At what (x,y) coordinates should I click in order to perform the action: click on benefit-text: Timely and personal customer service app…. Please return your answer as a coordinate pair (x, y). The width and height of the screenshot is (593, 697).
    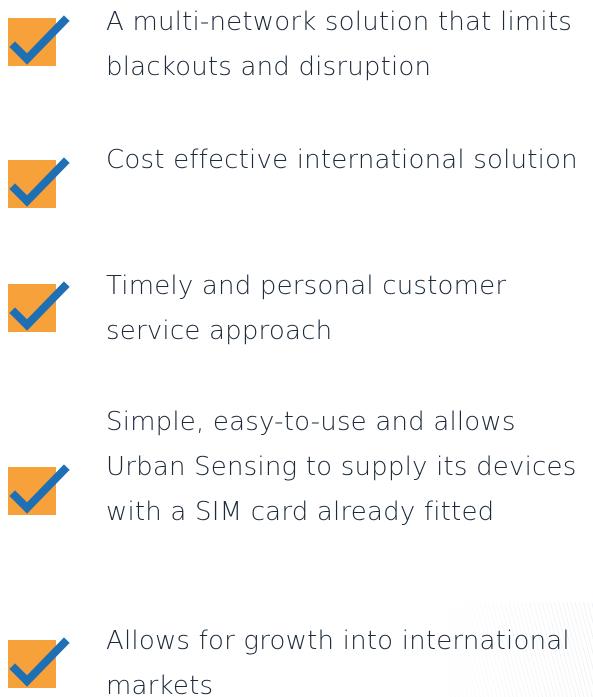
    Looking at the image, I should click on (306, 308).